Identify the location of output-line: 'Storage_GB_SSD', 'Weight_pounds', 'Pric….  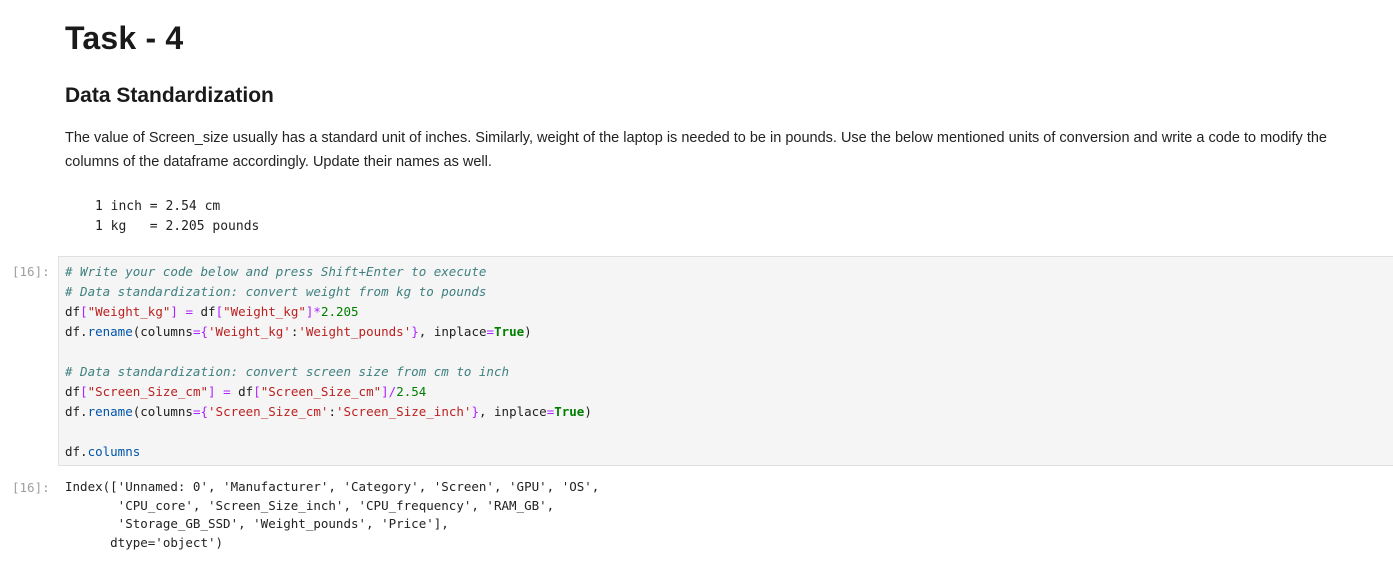
(257, 523).